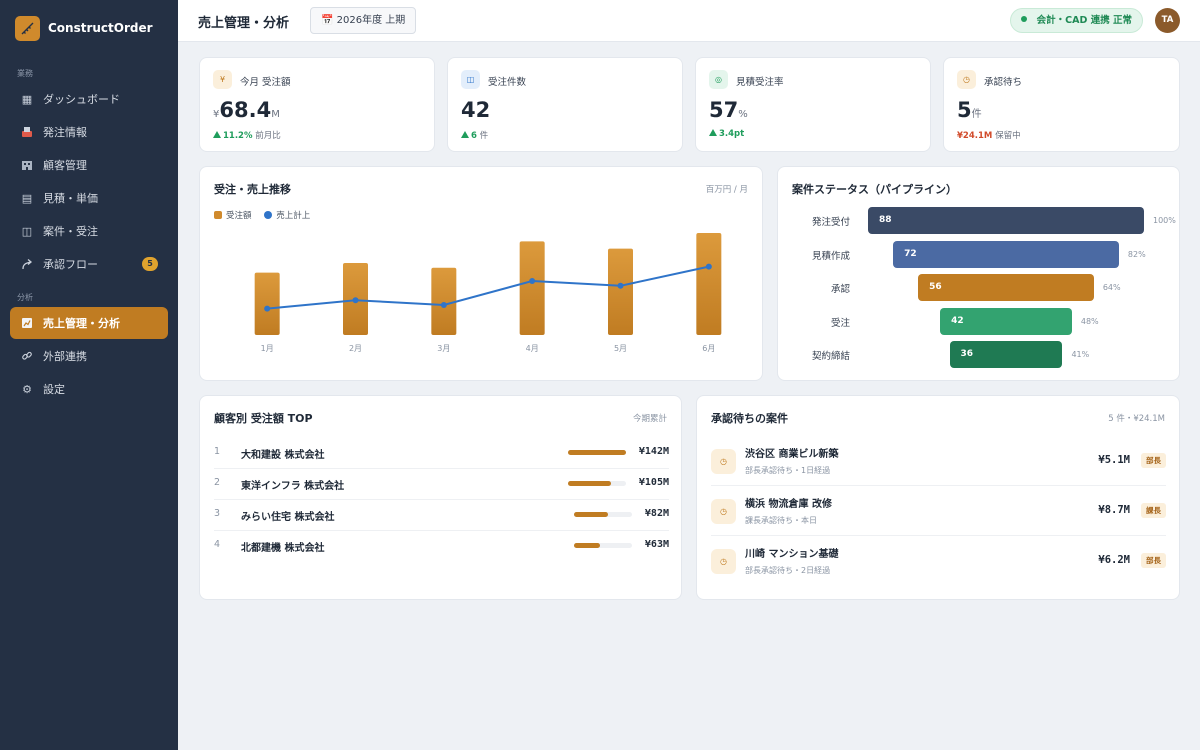  I want to click on amount: ¥63M, so click(656, 544).